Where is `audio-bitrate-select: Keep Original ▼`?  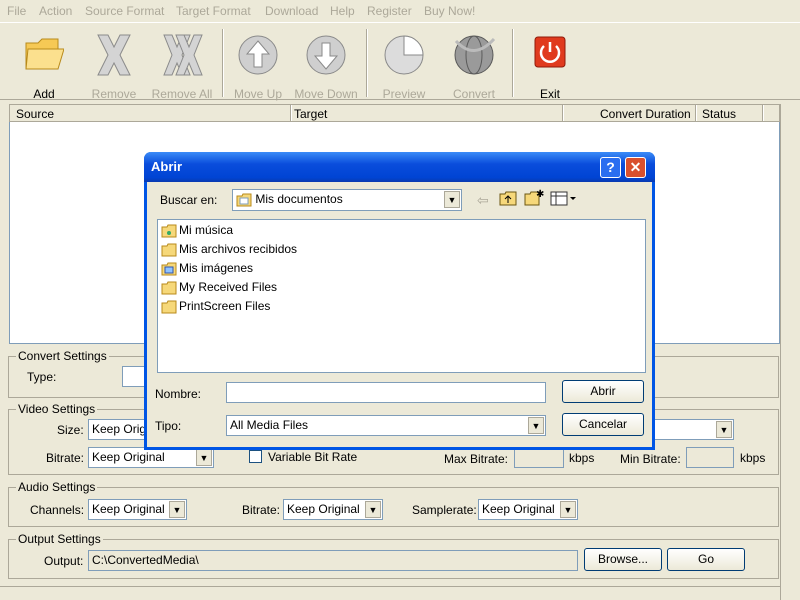 audio-bitrate-select: Keep Original ▼ is located at coordinates (333, 509).